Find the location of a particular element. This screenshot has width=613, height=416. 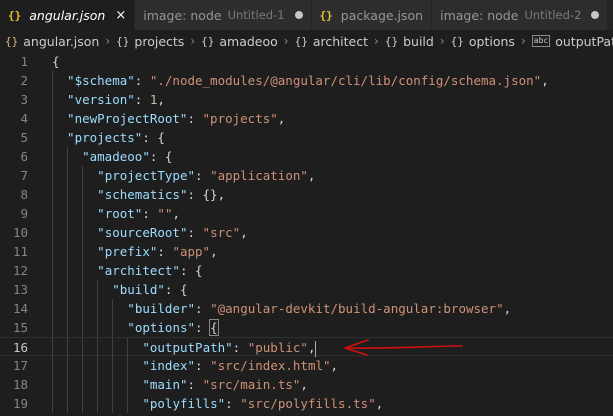

tab-title: image: node is located at coordinates (182, 15).